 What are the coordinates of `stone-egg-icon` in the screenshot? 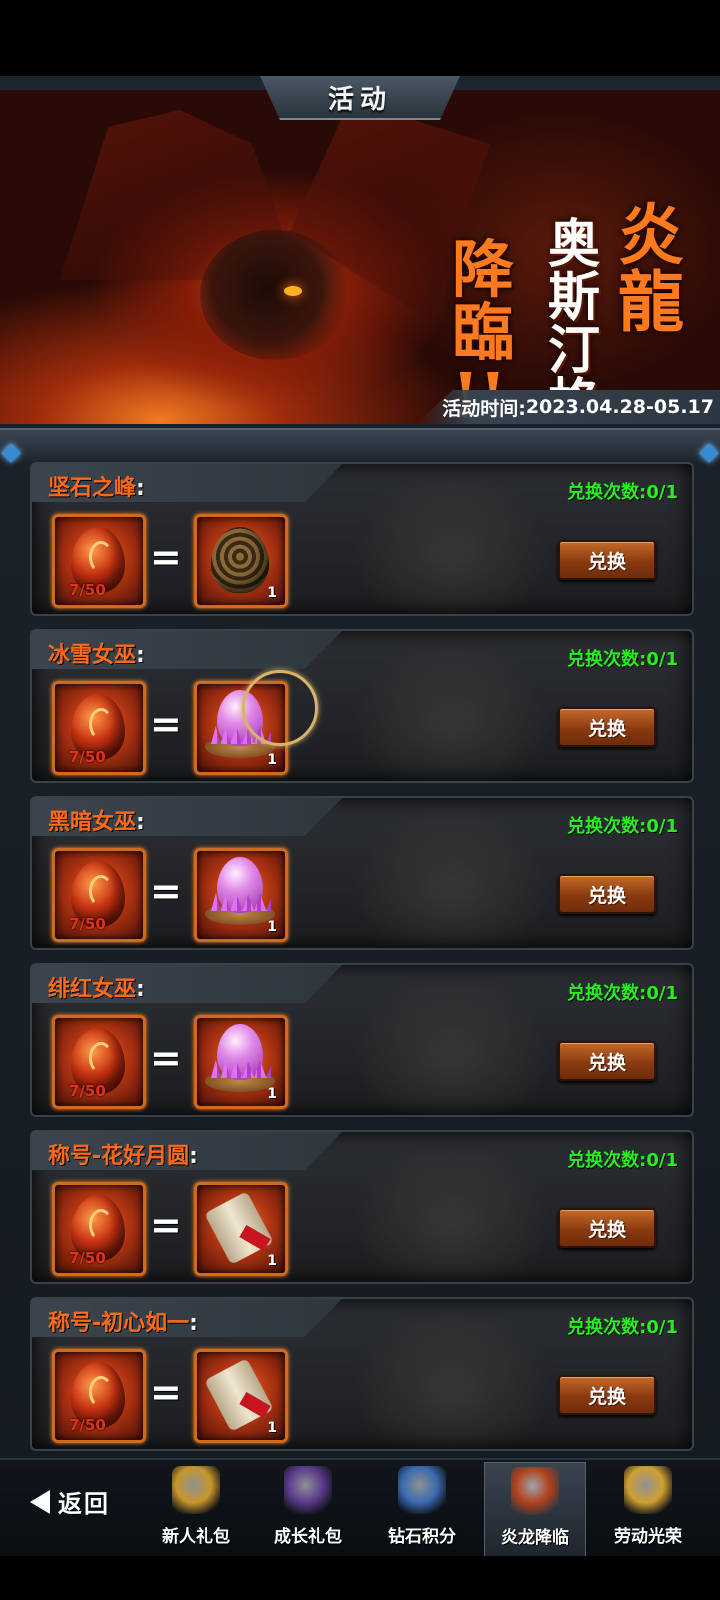 It's located at (240, 560).